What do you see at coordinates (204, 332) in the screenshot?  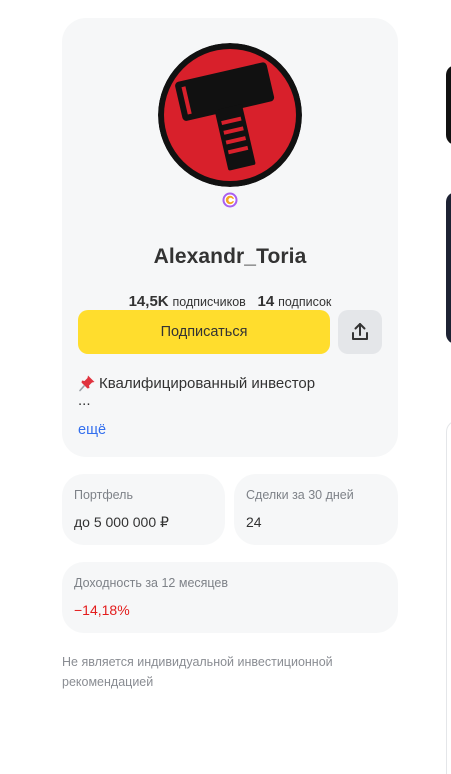 I see `subscribe-button: Подписаться` at bounding box center [204, 332].